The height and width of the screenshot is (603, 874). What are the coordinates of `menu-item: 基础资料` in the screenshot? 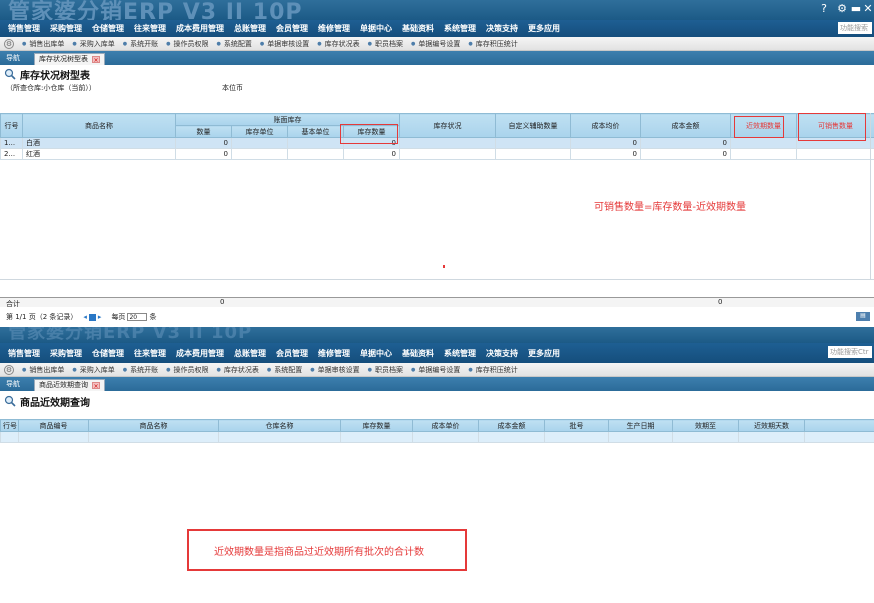 It's located at (418, 28).